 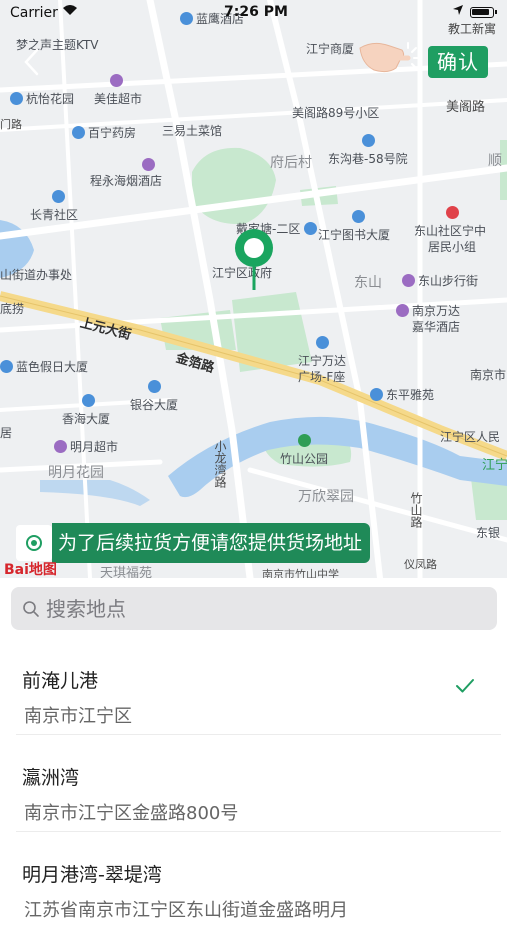 What do you see at coordinates (34, 13) in the screenshot?
I see `carrier-label: Carrier` at bounding box center [34, 13].